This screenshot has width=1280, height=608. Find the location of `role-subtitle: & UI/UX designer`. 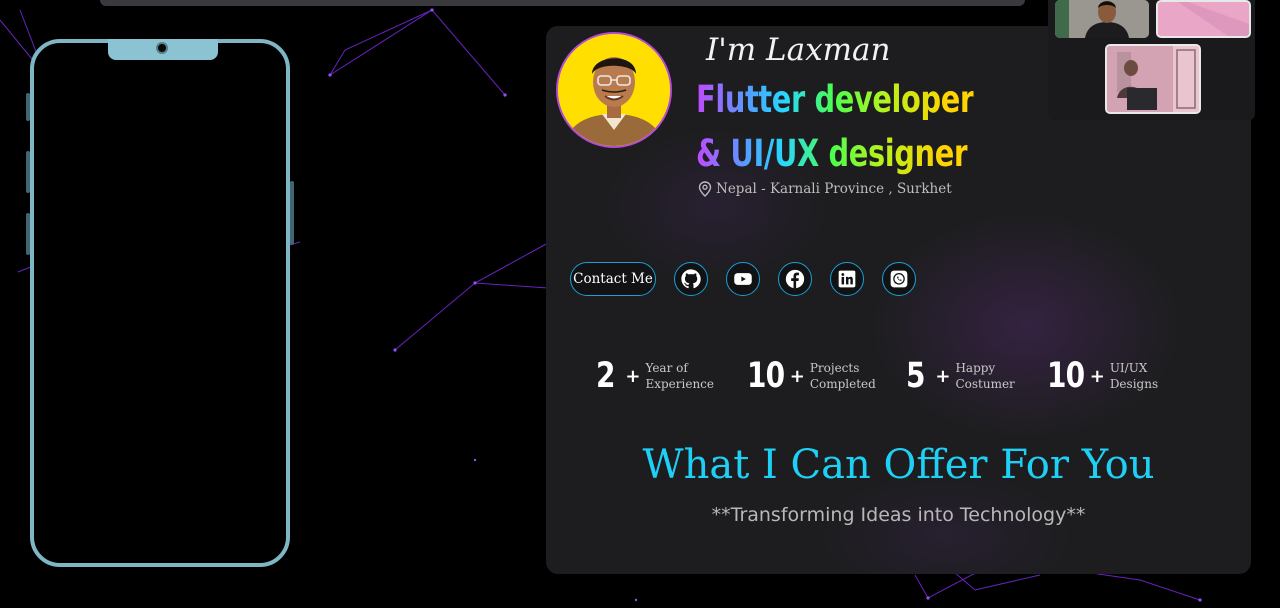

role-subtitle: & UI/UX designer is located at coordinates (832, 153).